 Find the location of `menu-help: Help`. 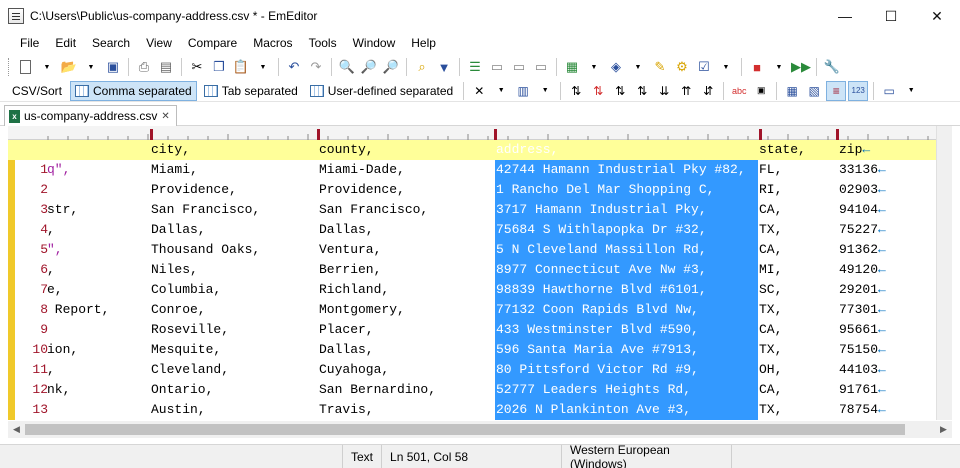

menu-help: Help is located at coordinates (423, 43).